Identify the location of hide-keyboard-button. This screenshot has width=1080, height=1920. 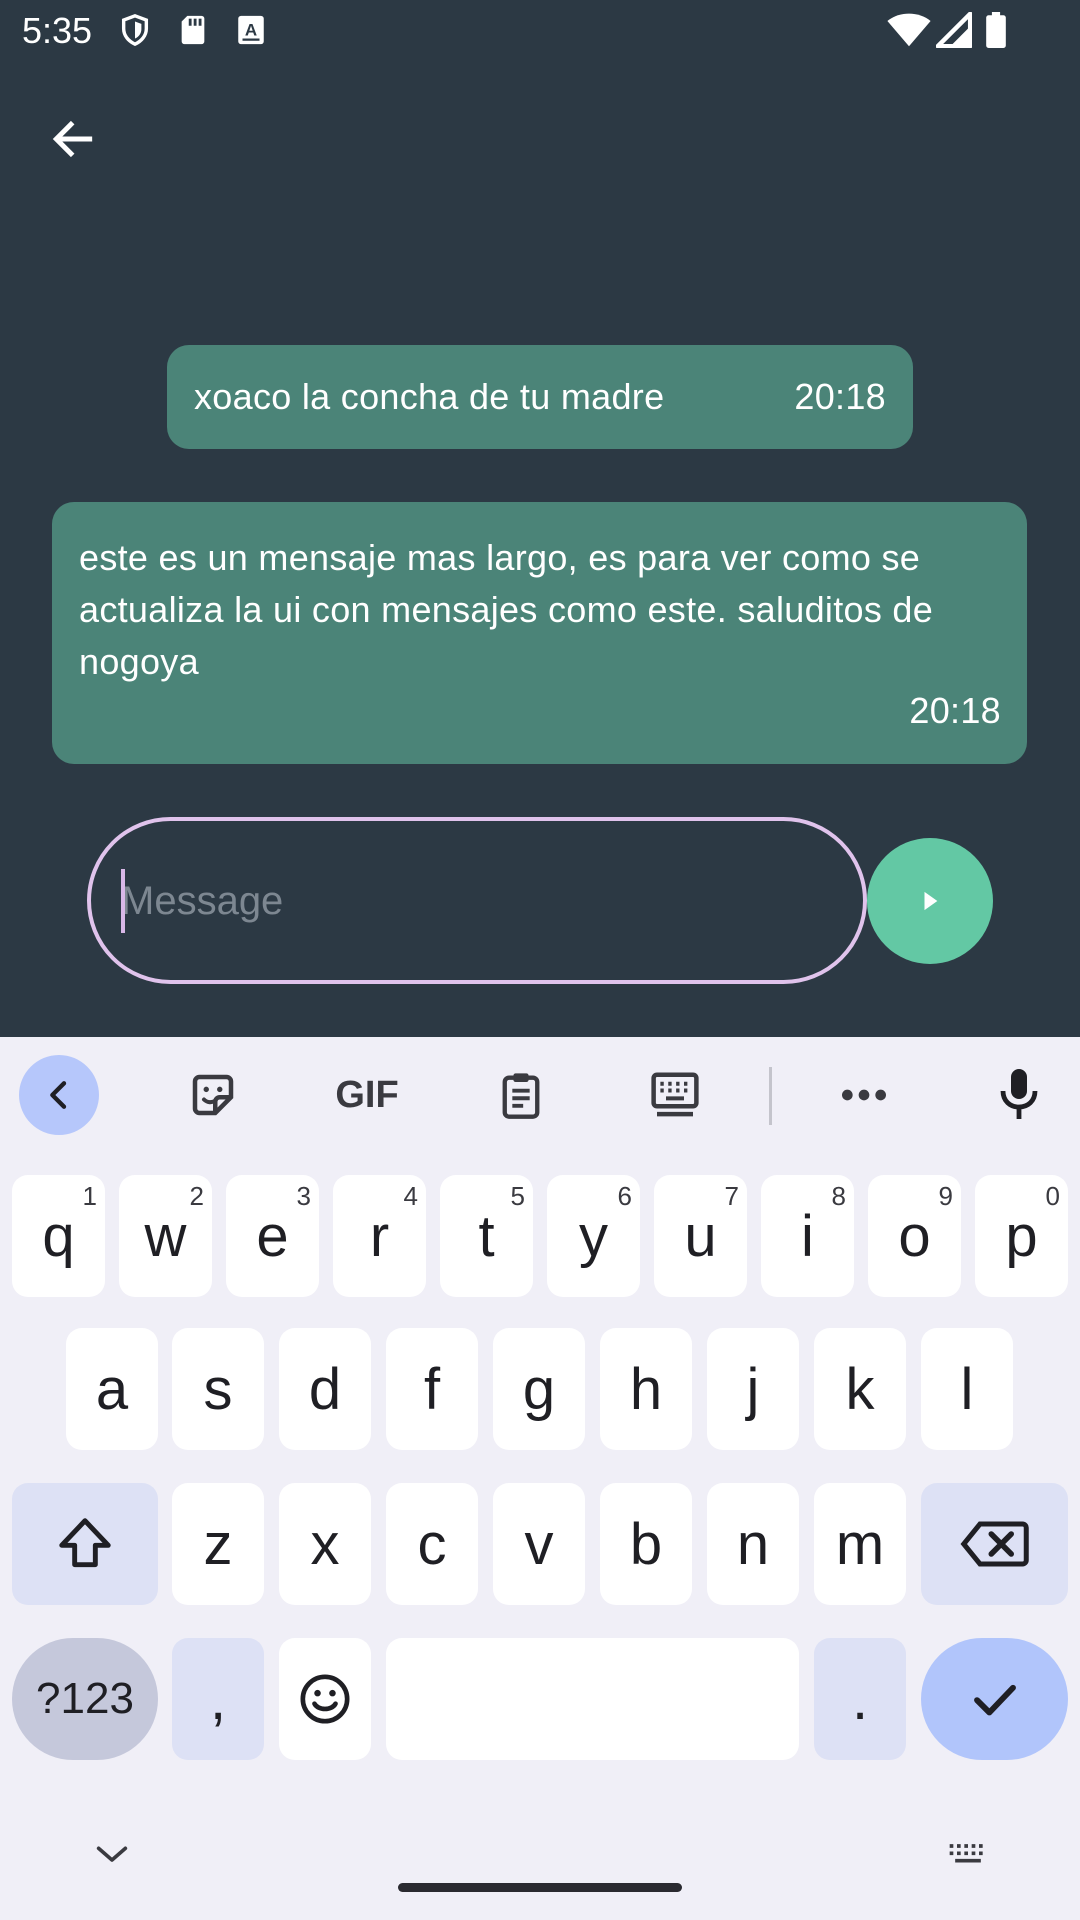
(112, 1857).